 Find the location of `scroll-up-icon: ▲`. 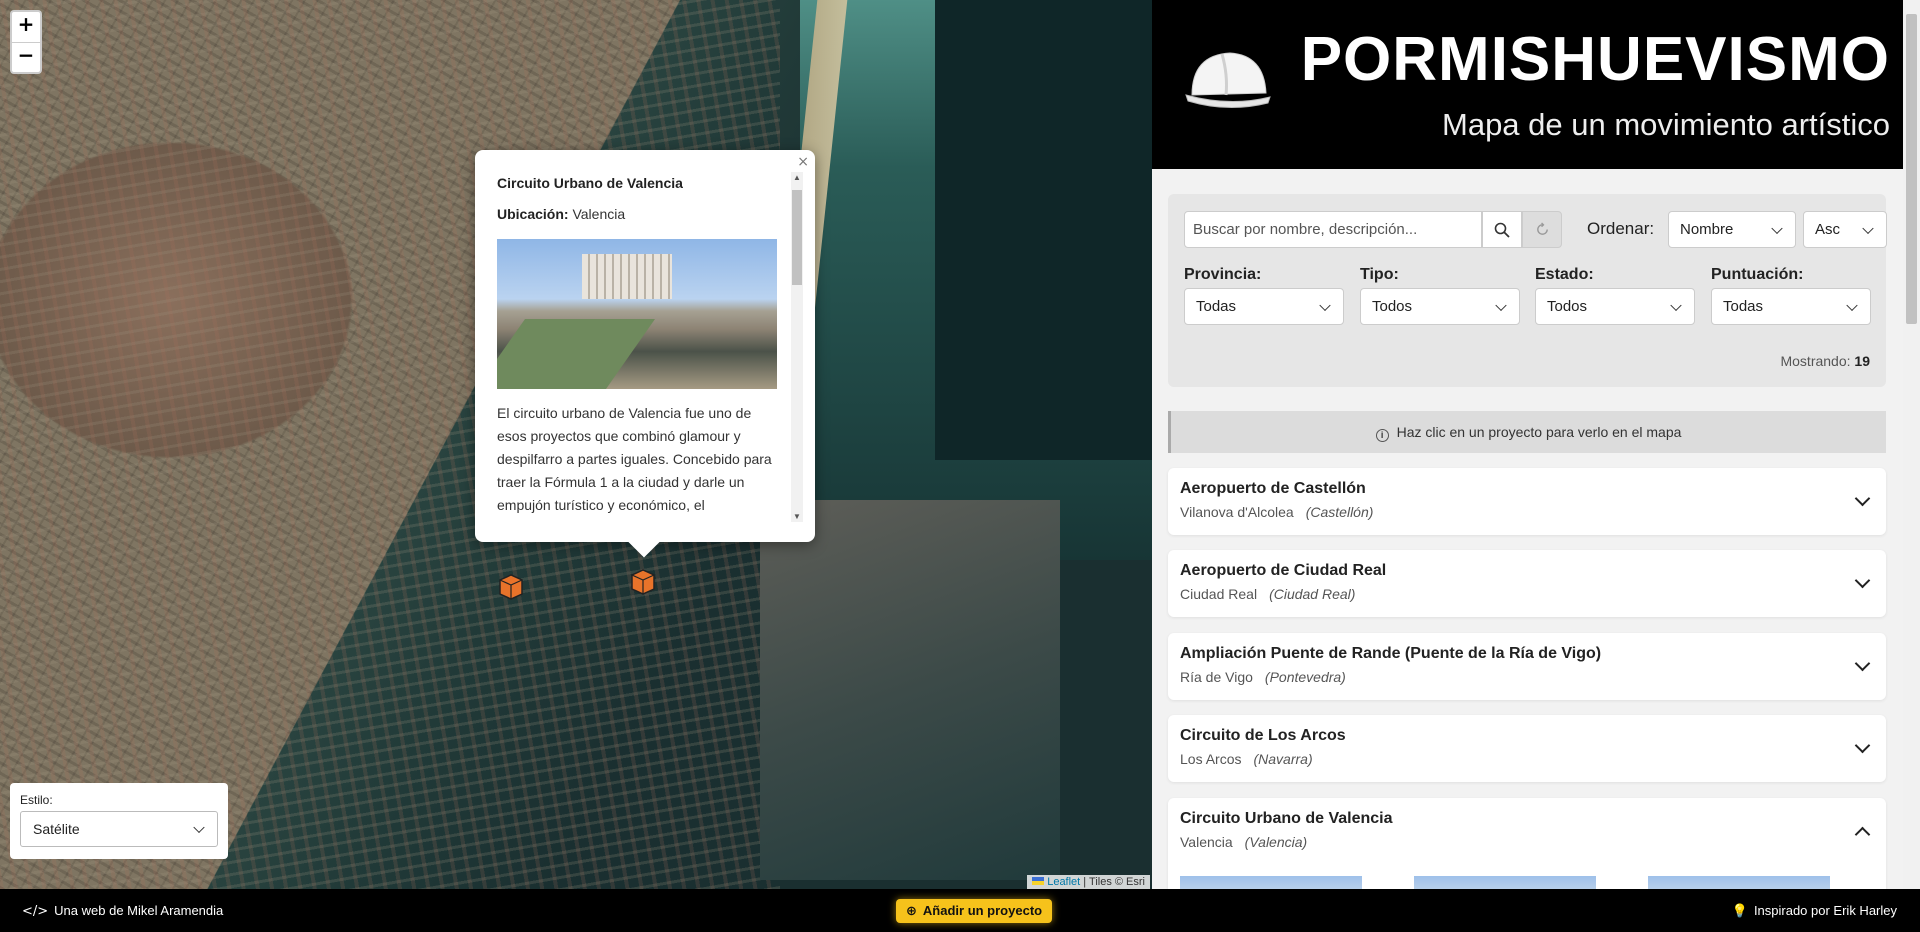

scroll-up-icon: ▲ is located at coordinates (797, 177).